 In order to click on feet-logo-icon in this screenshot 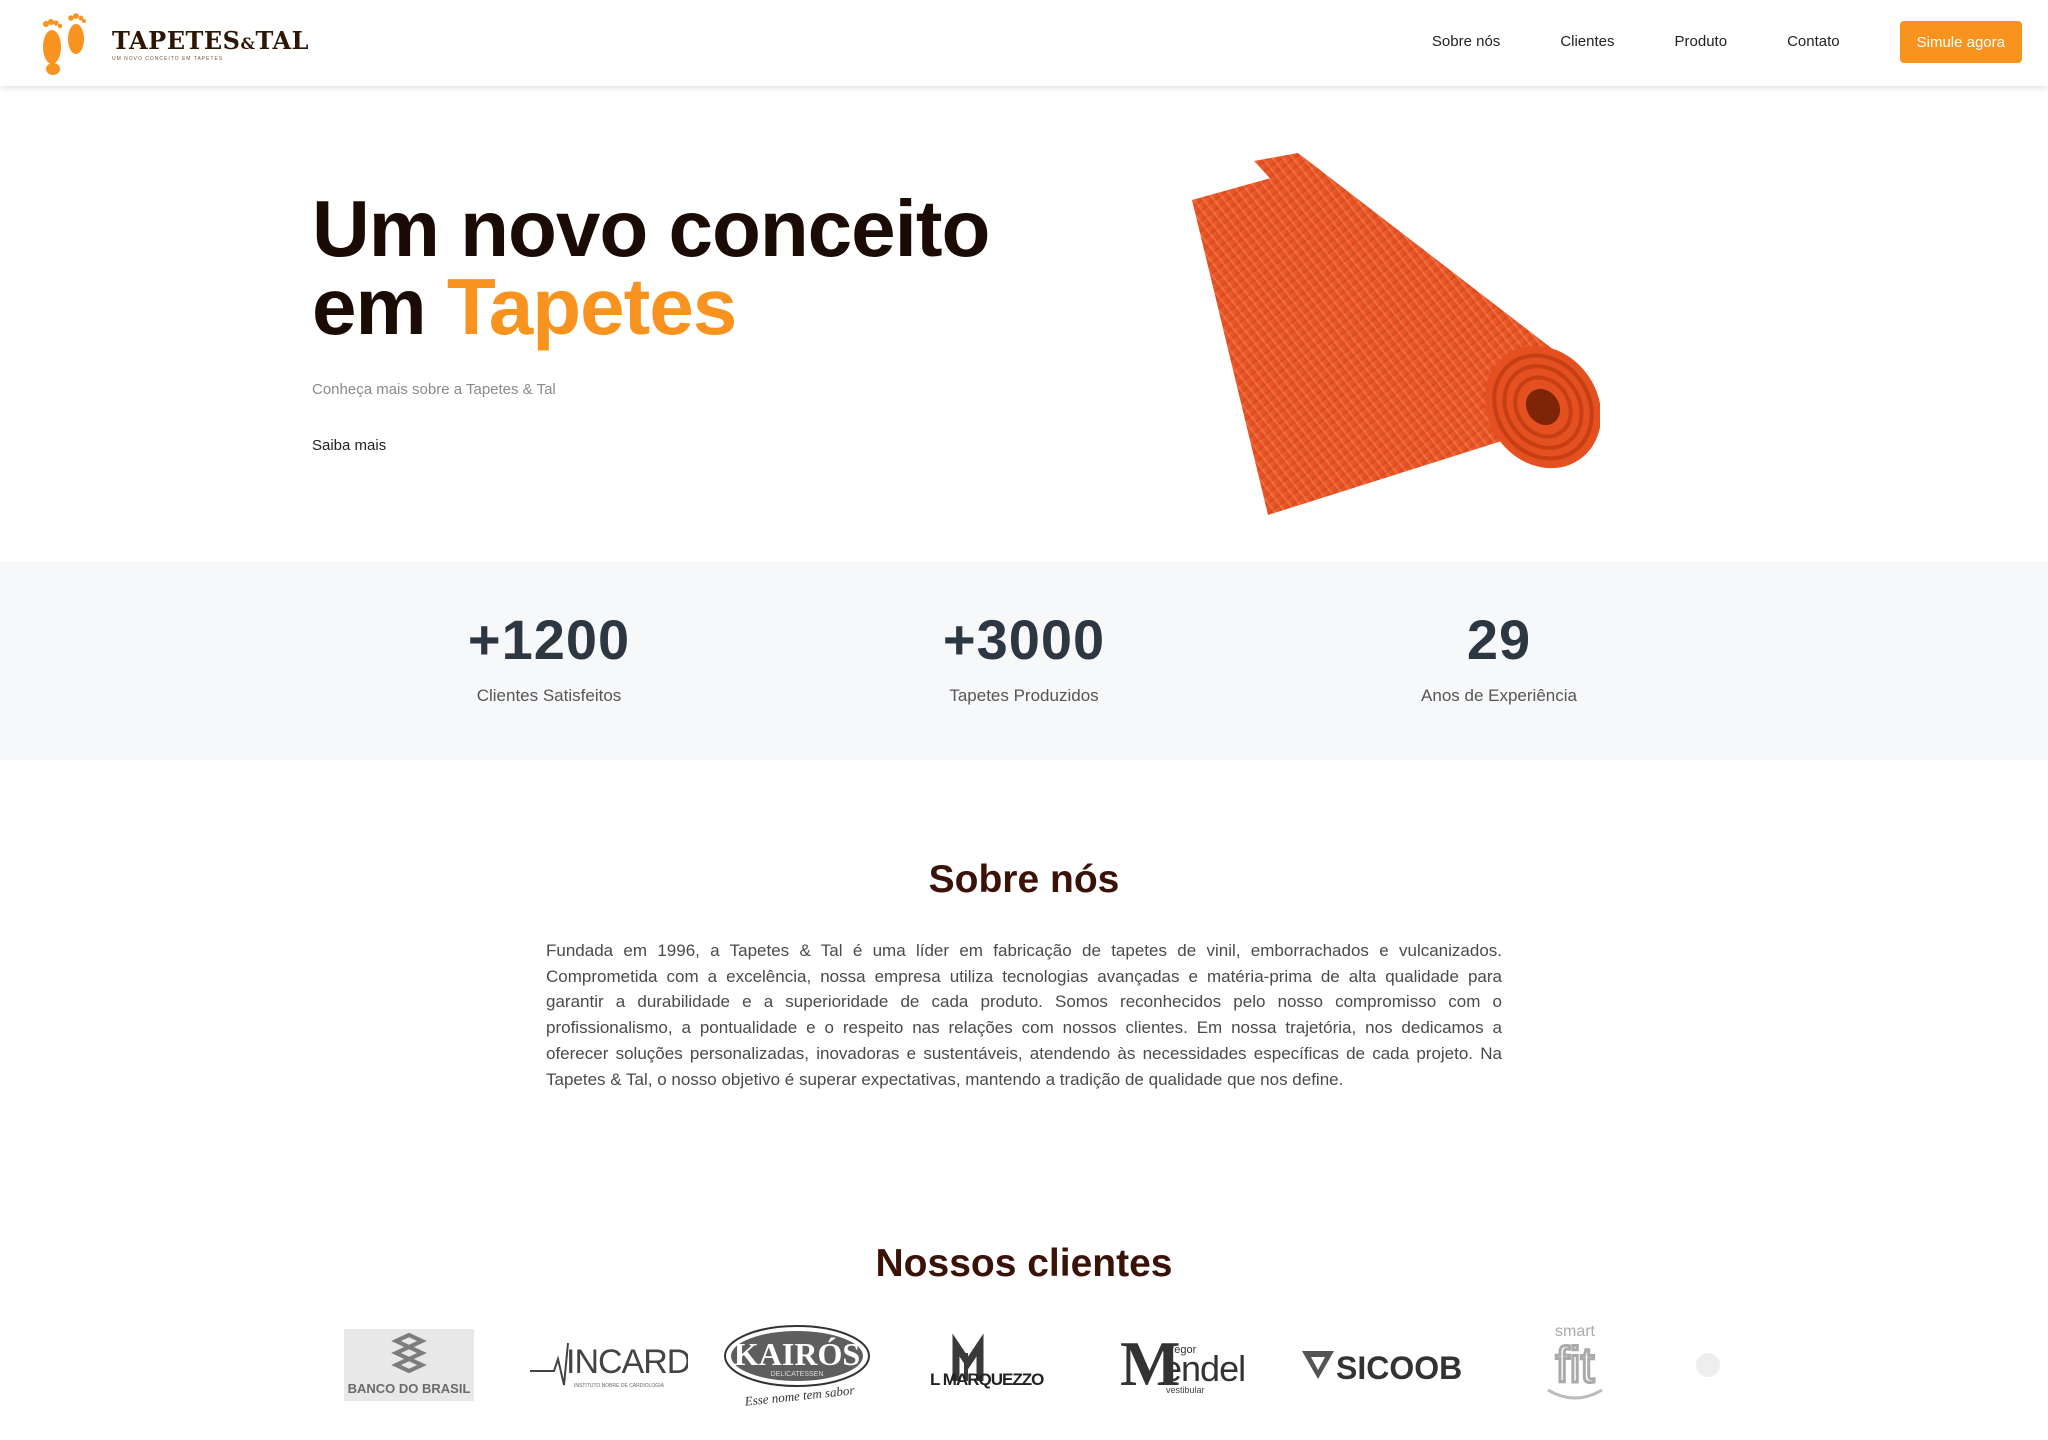, I will do `click(64, 44)`.